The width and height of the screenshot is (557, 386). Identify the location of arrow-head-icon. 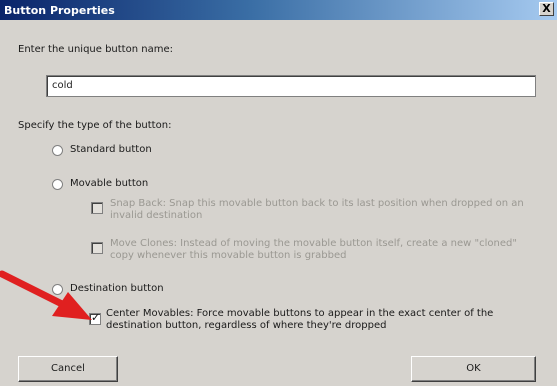
(72, 306).